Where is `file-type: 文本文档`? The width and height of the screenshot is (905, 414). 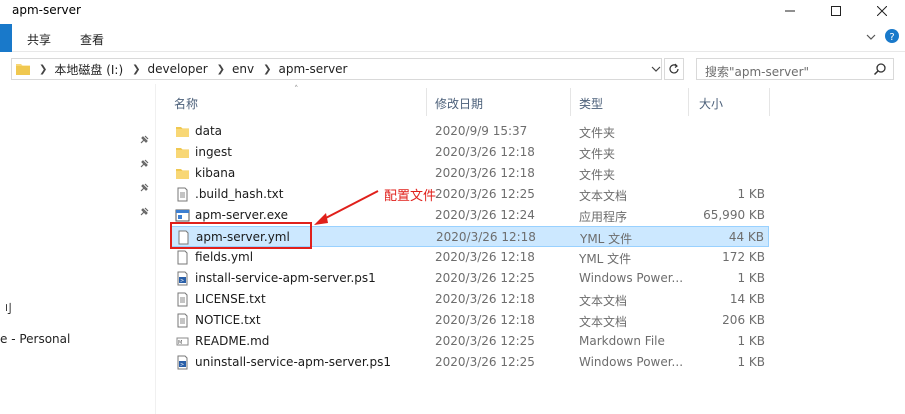
file-type: 文本文档 is located at coordinates (603, 322).